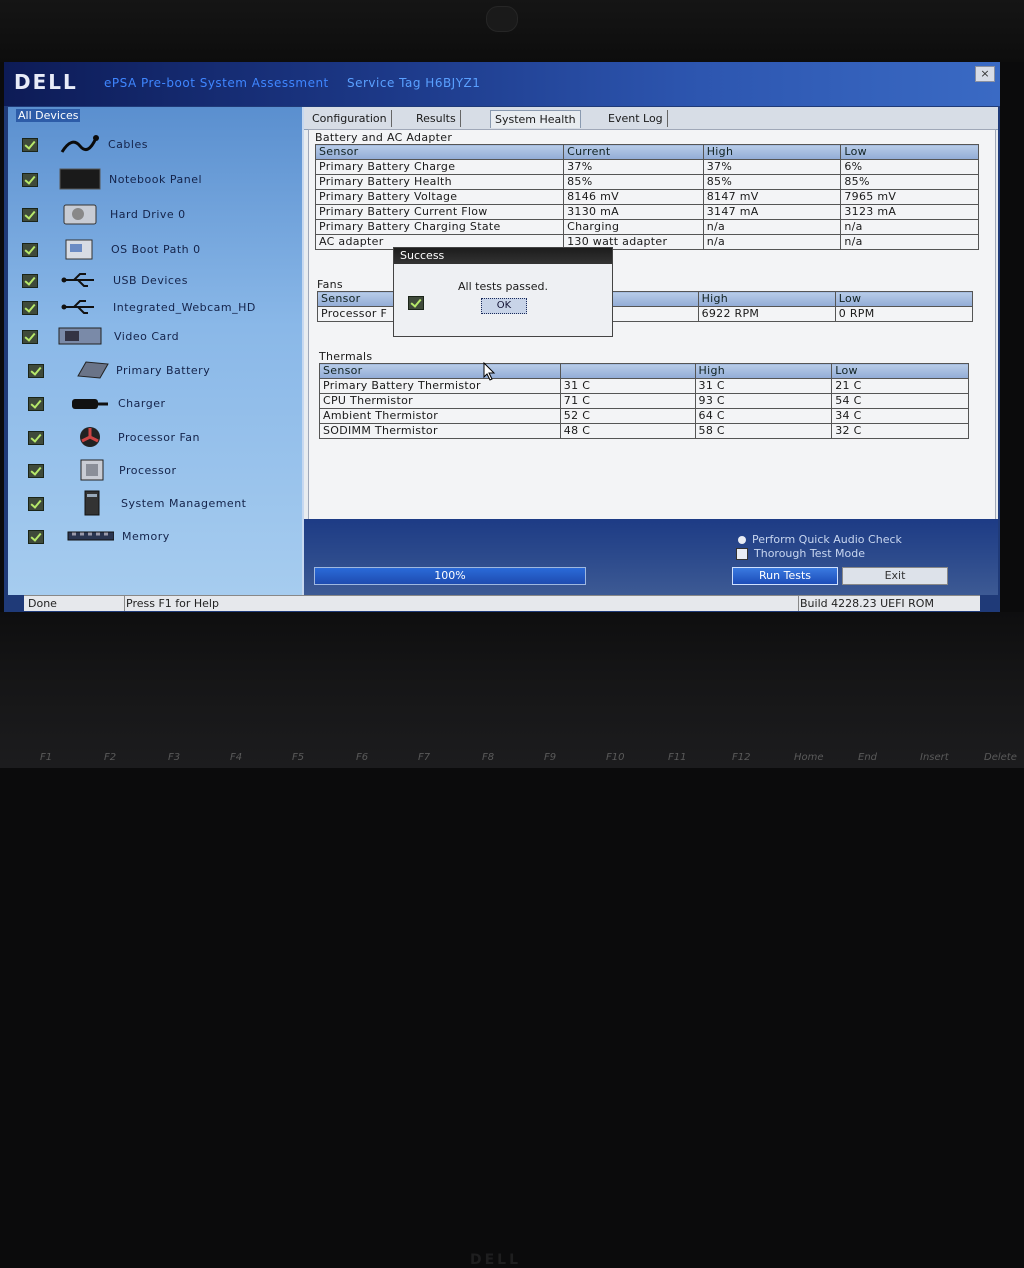 The image size is (1024, 1268). Describe the element at coordinates (904, 299) in the screenshot. I see `column-header: Low` at that location.